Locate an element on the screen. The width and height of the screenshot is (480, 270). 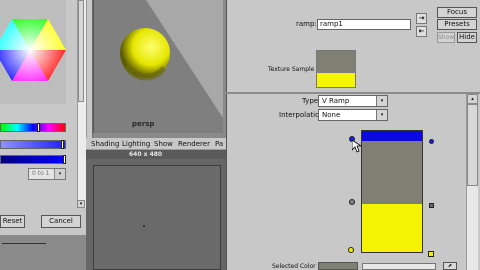
menu-lighting: Lighting is located at coordinates (136, 144).